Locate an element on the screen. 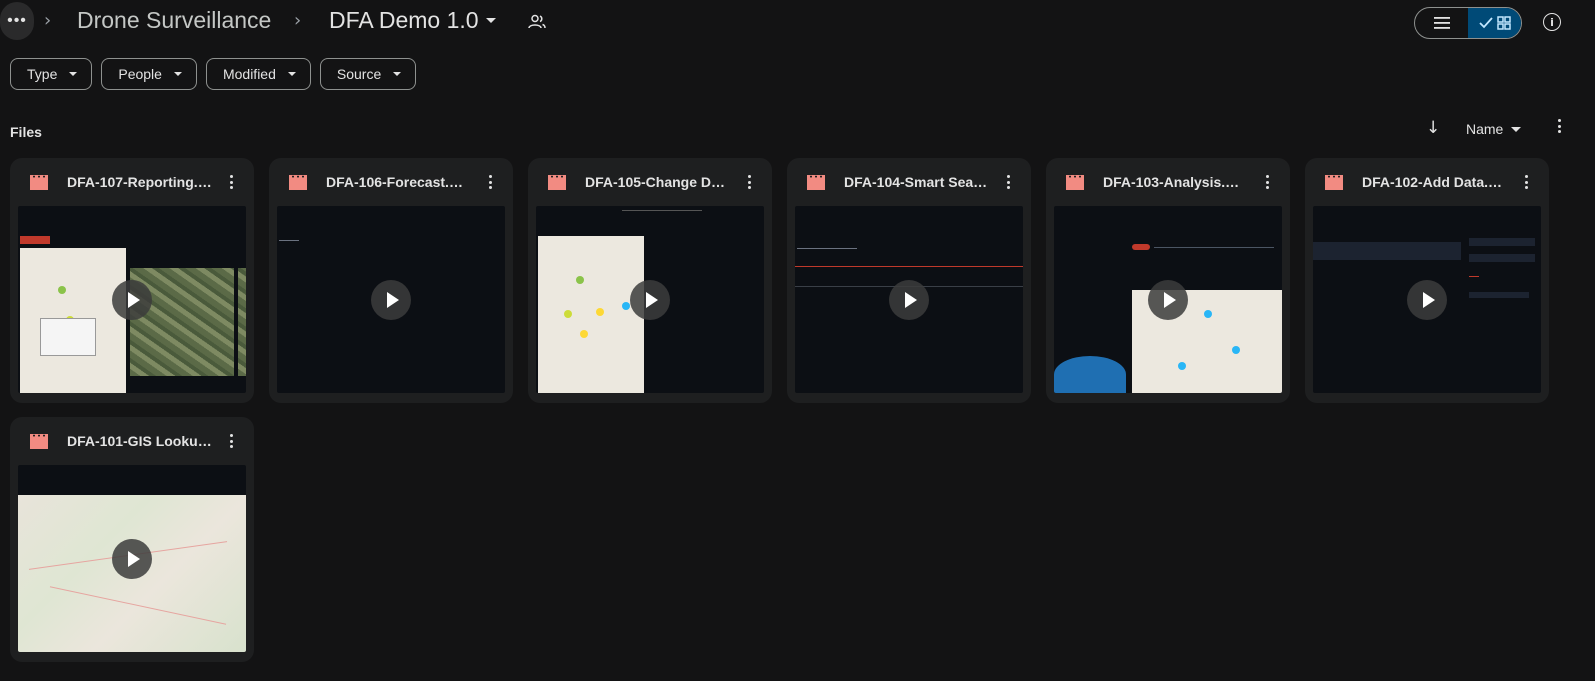 The height and width of the screenshot is (681, 1595). info-icon: i is located at coordinates (1552, 22).